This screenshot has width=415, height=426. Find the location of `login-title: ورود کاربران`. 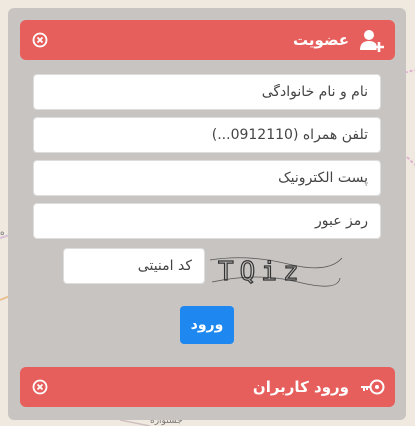

login-title: ورود کاربران is located at coordinates (300, 387).